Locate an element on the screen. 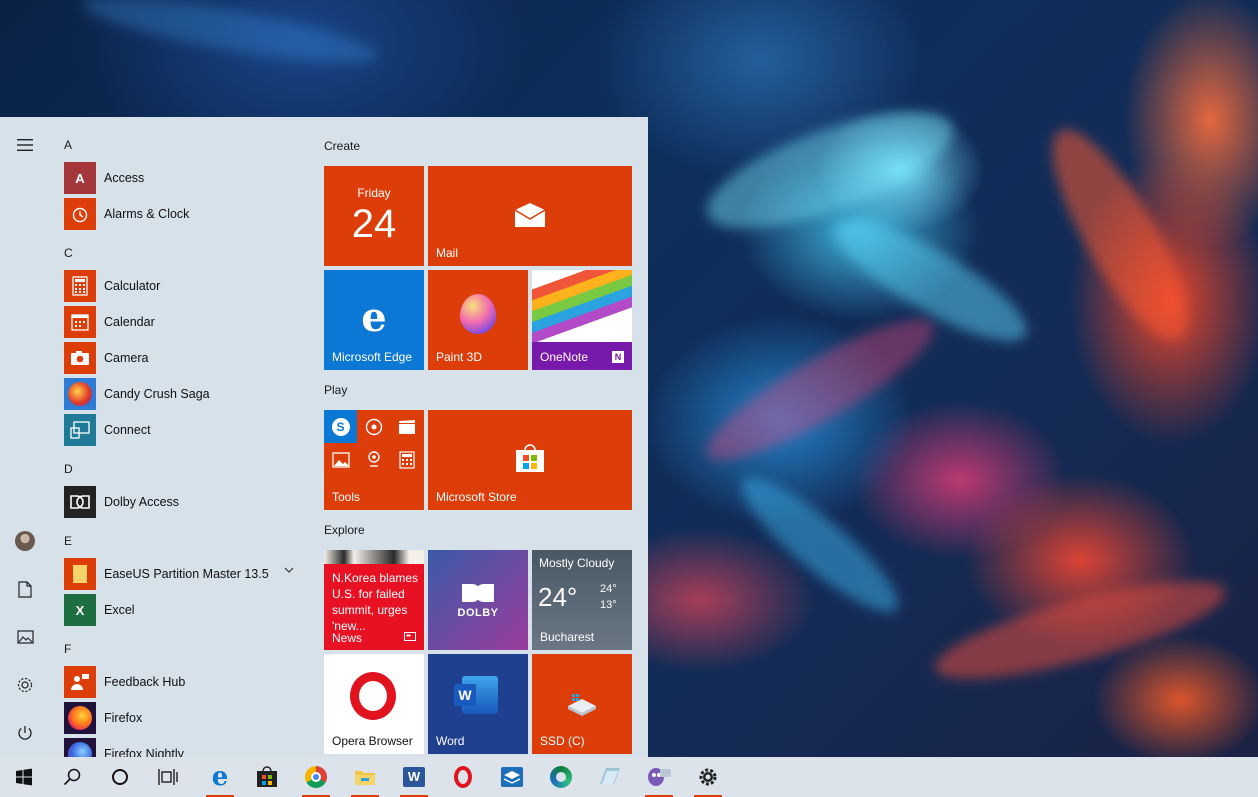 The image size is (1258, 797). app-label: Alarms & Clock is located at coordinates (147, 214).